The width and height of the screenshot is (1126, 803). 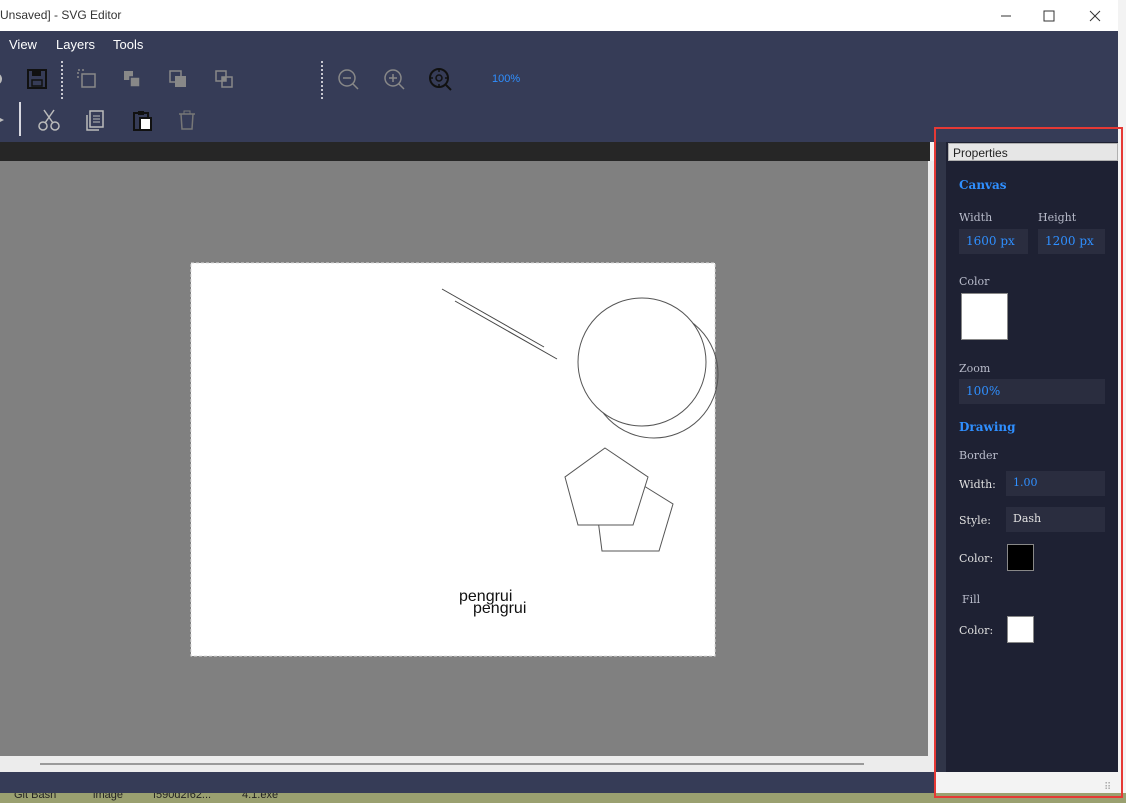 I want to click on undo-icon, so click(x=2, y=120).